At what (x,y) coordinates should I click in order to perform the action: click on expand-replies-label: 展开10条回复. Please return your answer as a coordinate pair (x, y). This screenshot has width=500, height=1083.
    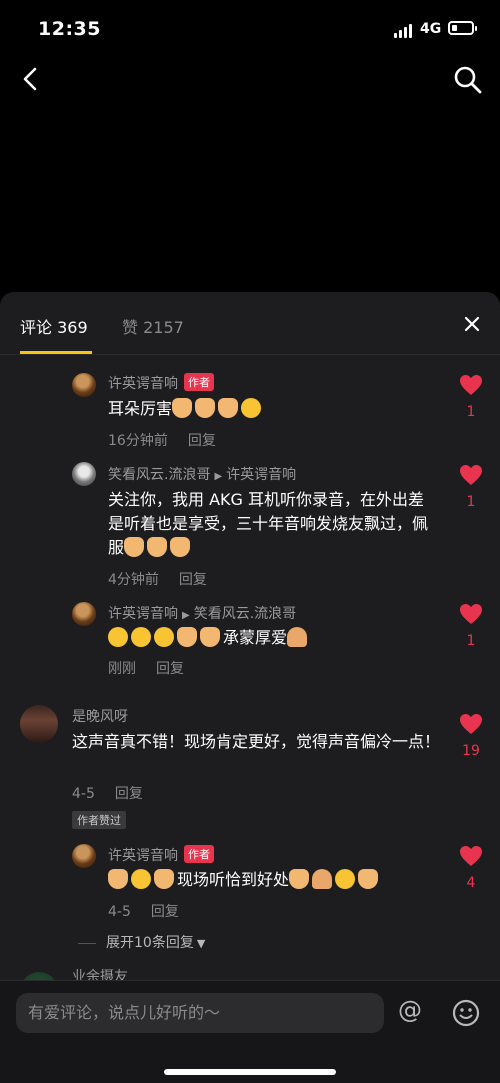
    Looking at the image, I should click on (150, 943).